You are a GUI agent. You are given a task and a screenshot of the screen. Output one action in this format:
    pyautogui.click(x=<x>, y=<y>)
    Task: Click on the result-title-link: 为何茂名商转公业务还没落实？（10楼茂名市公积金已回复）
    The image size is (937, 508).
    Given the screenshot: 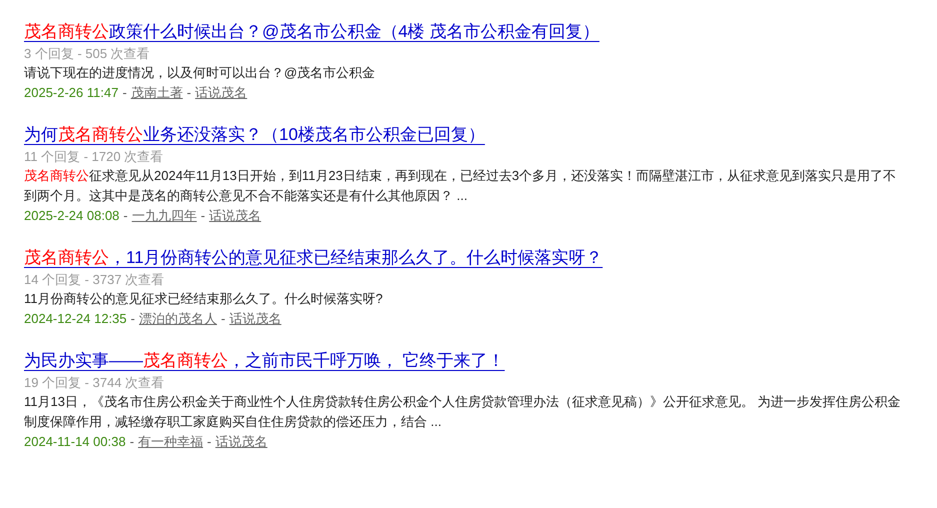 What is the action you would take?
    pyautogui.click(x=254, y=135)
    